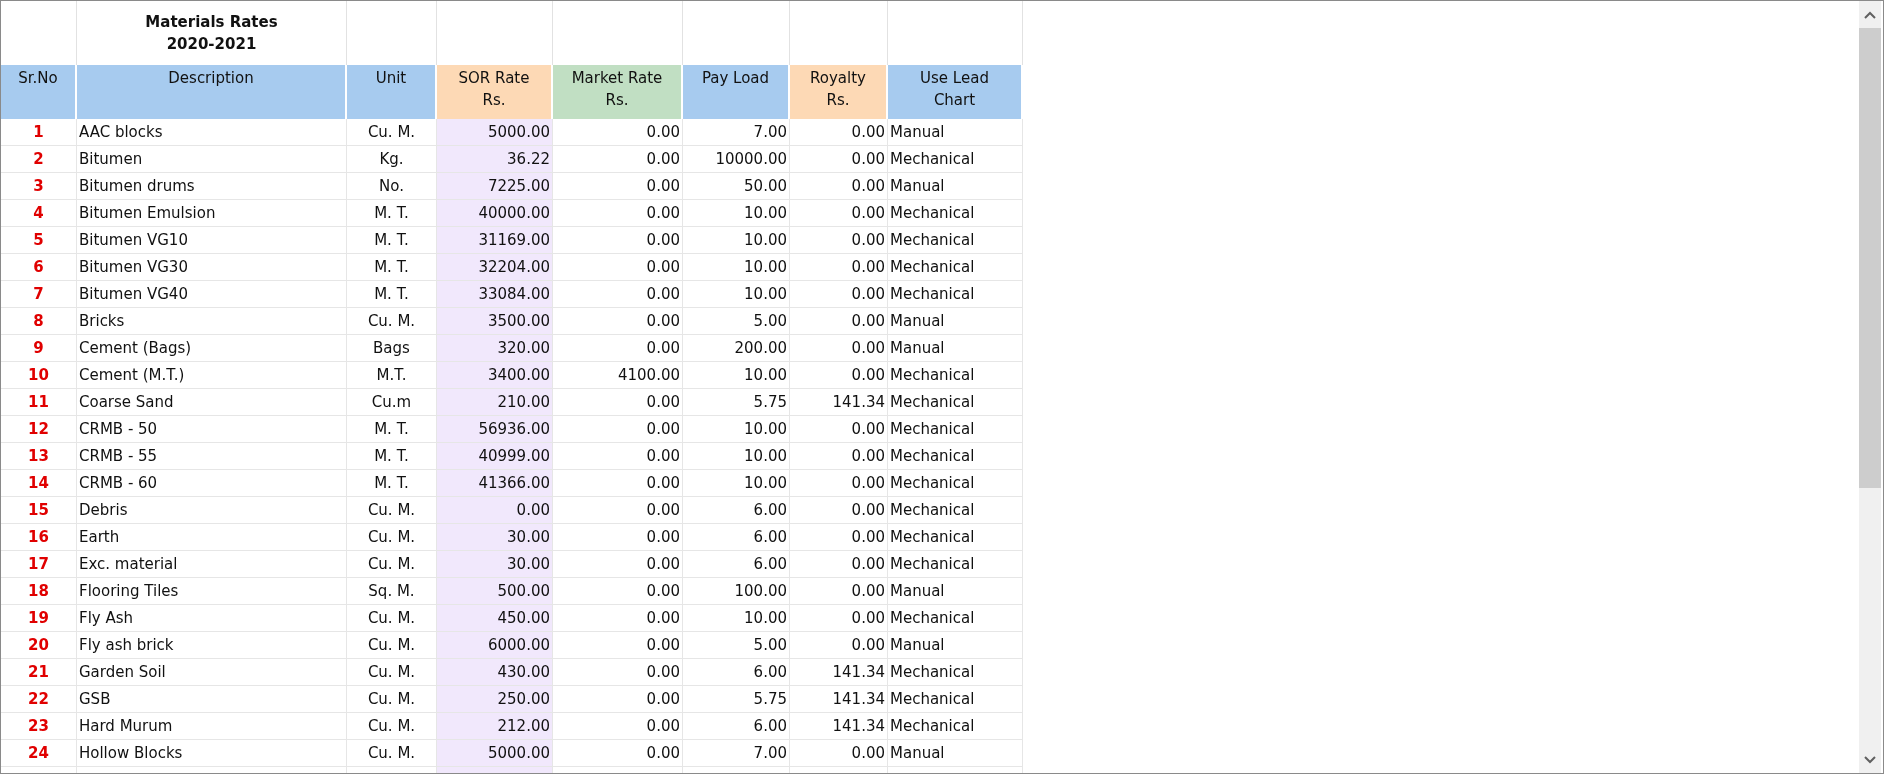 The height and width of the screenshot is (774, 1884). I want to click on table-cell: 141.34, so click(839, 699).